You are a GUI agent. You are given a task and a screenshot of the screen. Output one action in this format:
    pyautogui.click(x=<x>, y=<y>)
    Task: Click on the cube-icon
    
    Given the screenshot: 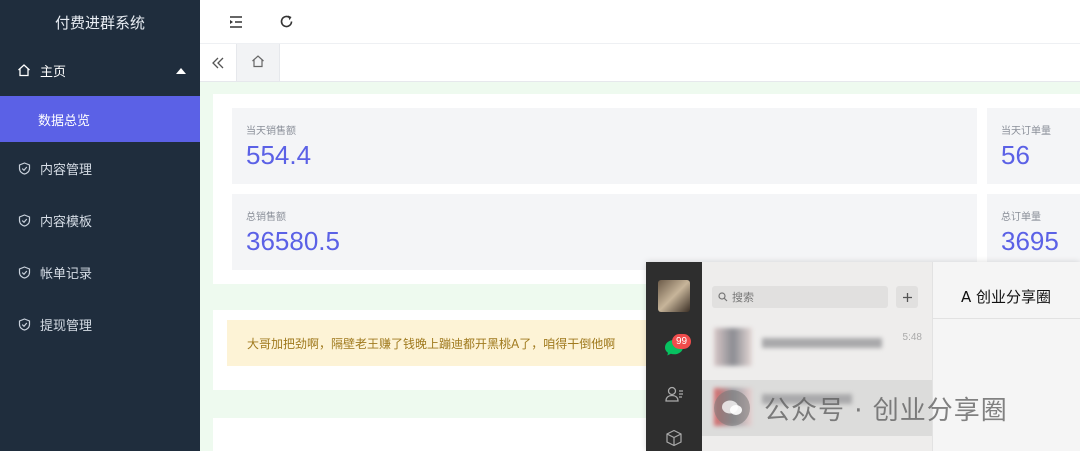 What is the action you would take?
    pyautogui.click(x=674, y=438)
    